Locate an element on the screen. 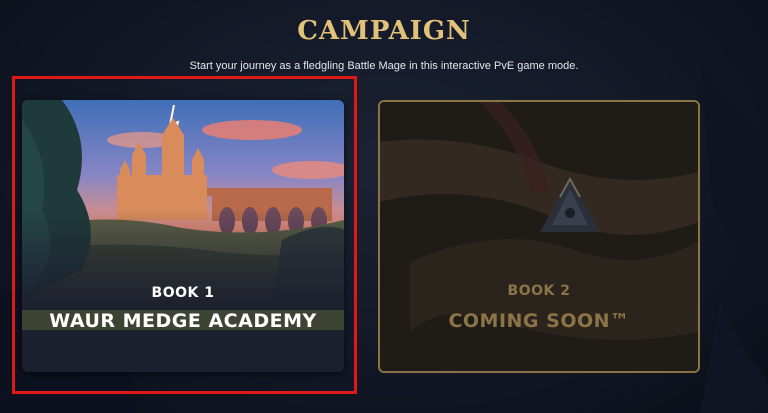 This screenshot has width=768, height=413. book-1-label: BOOK 1 is located at coordinates (183, 293).